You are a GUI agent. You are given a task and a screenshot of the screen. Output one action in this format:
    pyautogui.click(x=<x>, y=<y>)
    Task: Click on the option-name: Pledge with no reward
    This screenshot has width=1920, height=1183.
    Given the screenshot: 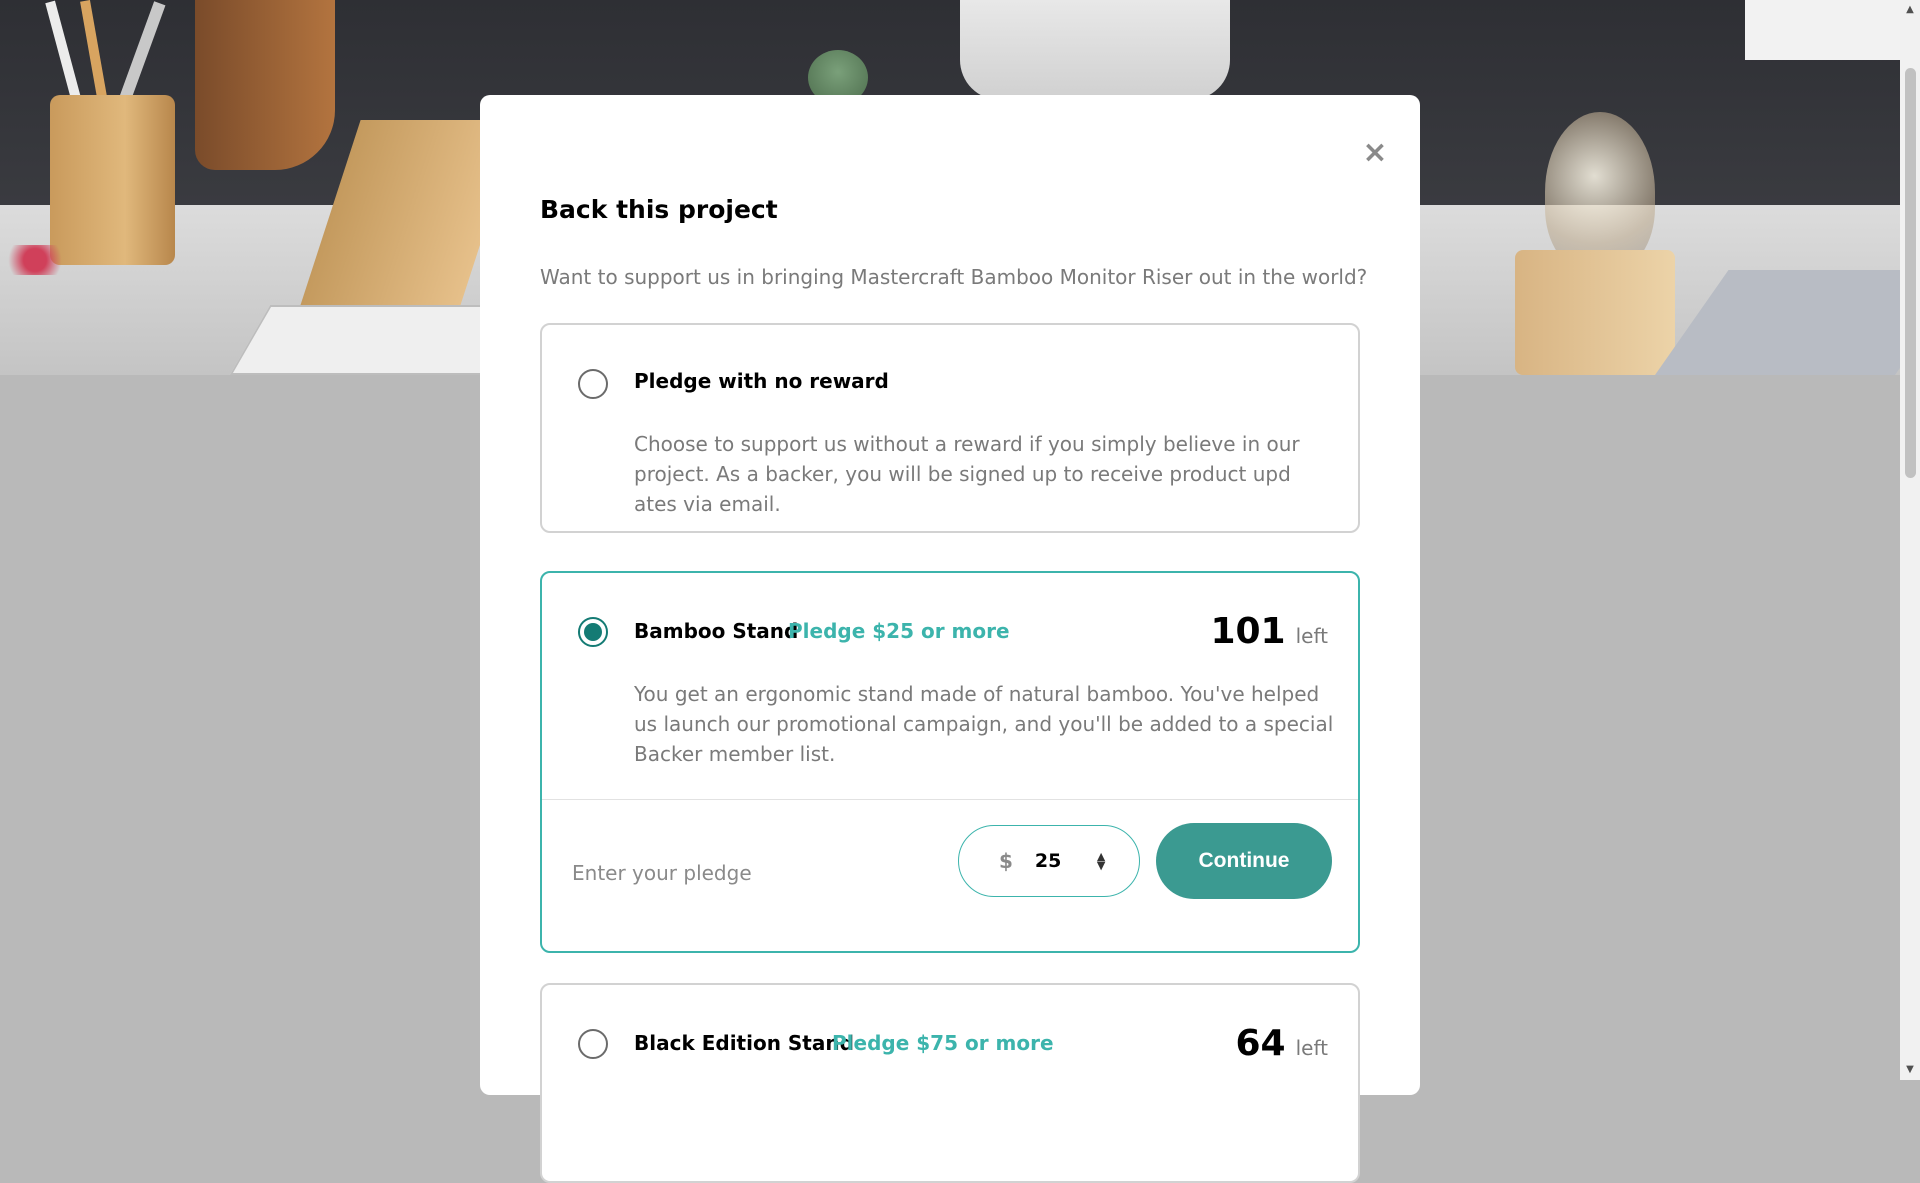 What is the action you would take?
    pyautogui.click(x=761, y=381)
    